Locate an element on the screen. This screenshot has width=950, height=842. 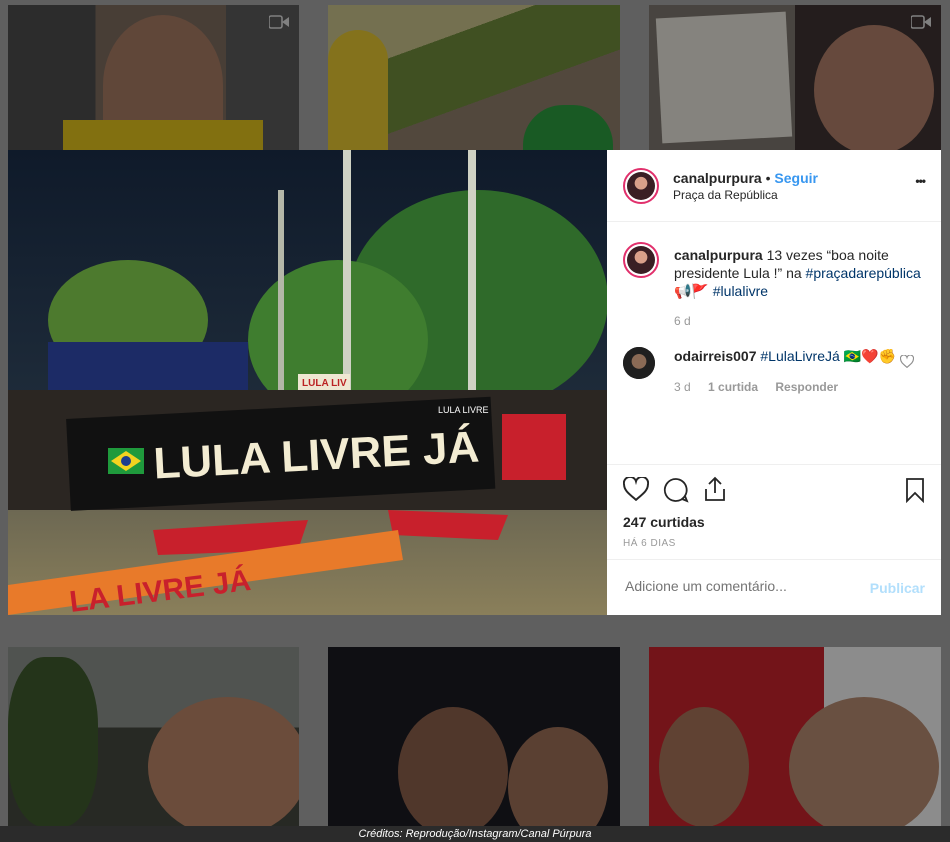
publish-button: Publicar is located at coordinates (897, 588).